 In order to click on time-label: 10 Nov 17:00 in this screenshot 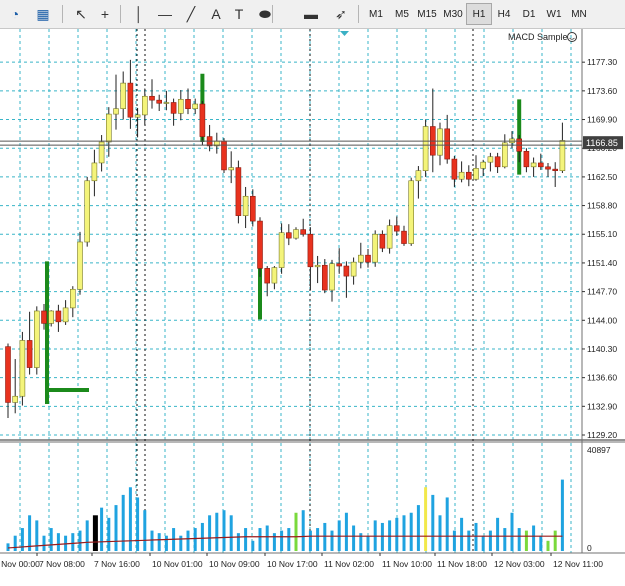, I will do `click(292, 564)`.